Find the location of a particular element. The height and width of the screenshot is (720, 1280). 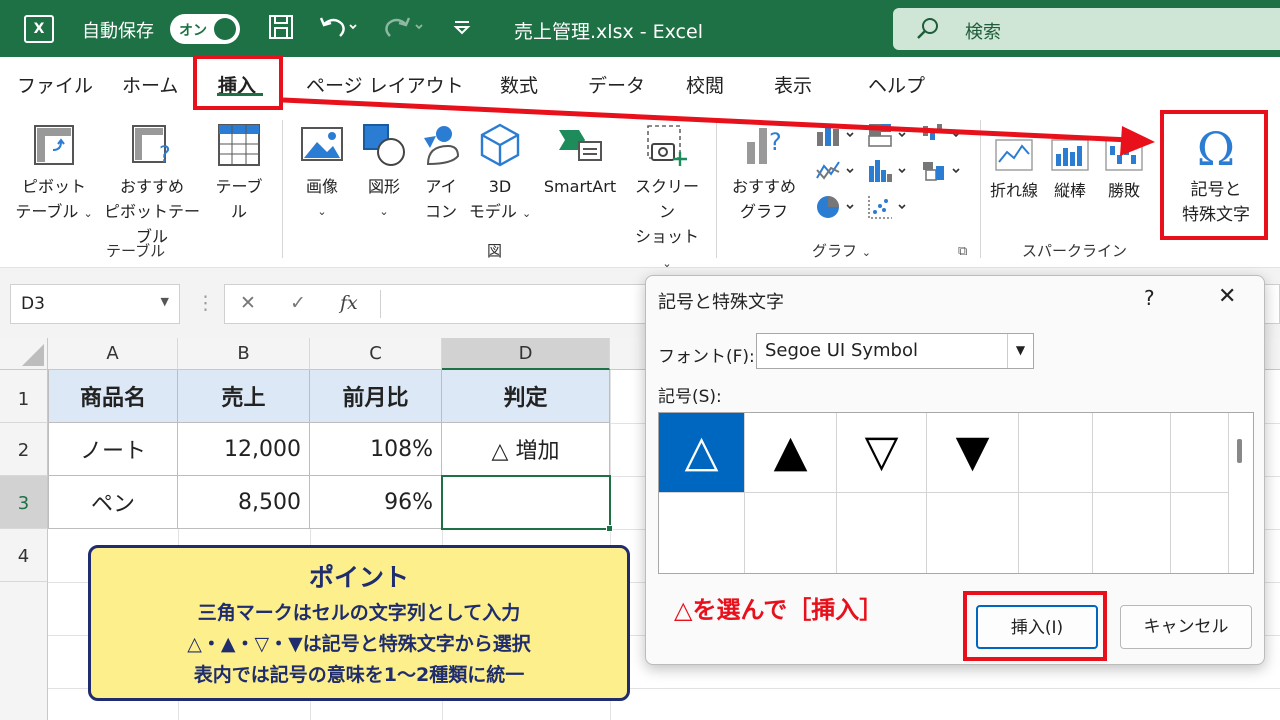

column-header-b: B is located at coordinates (244, 354).